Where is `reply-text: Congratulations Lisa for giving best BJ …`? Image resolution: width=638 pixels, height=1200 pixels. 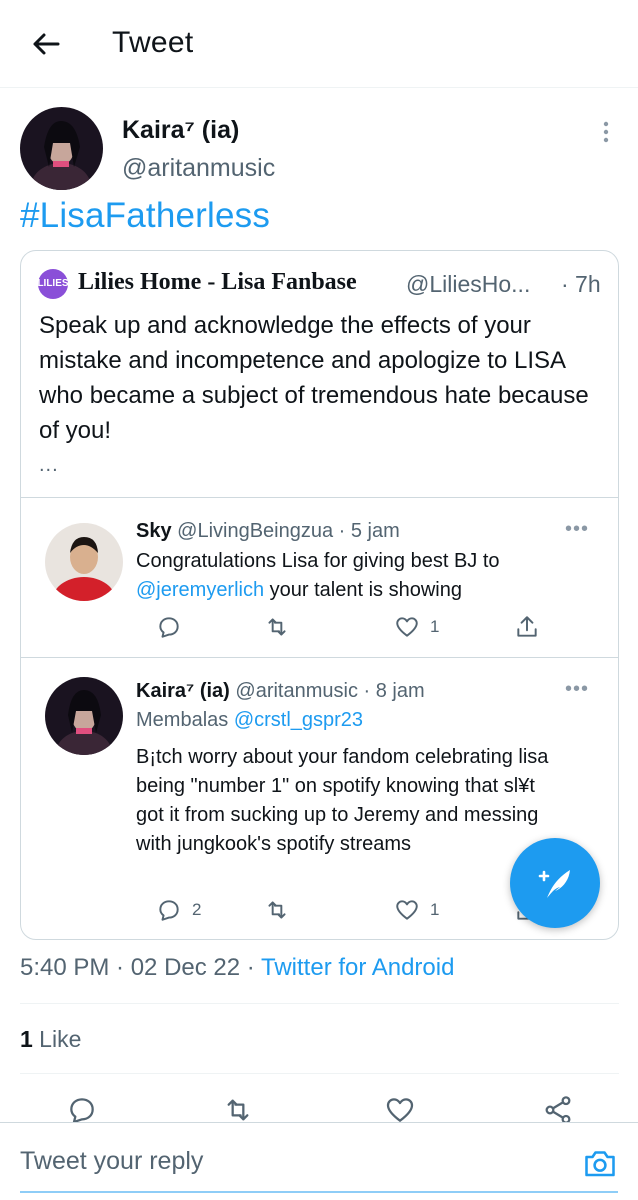
reply-text: Congratulations Lisa for giving best BJ … is located at coordinates (356, 576).